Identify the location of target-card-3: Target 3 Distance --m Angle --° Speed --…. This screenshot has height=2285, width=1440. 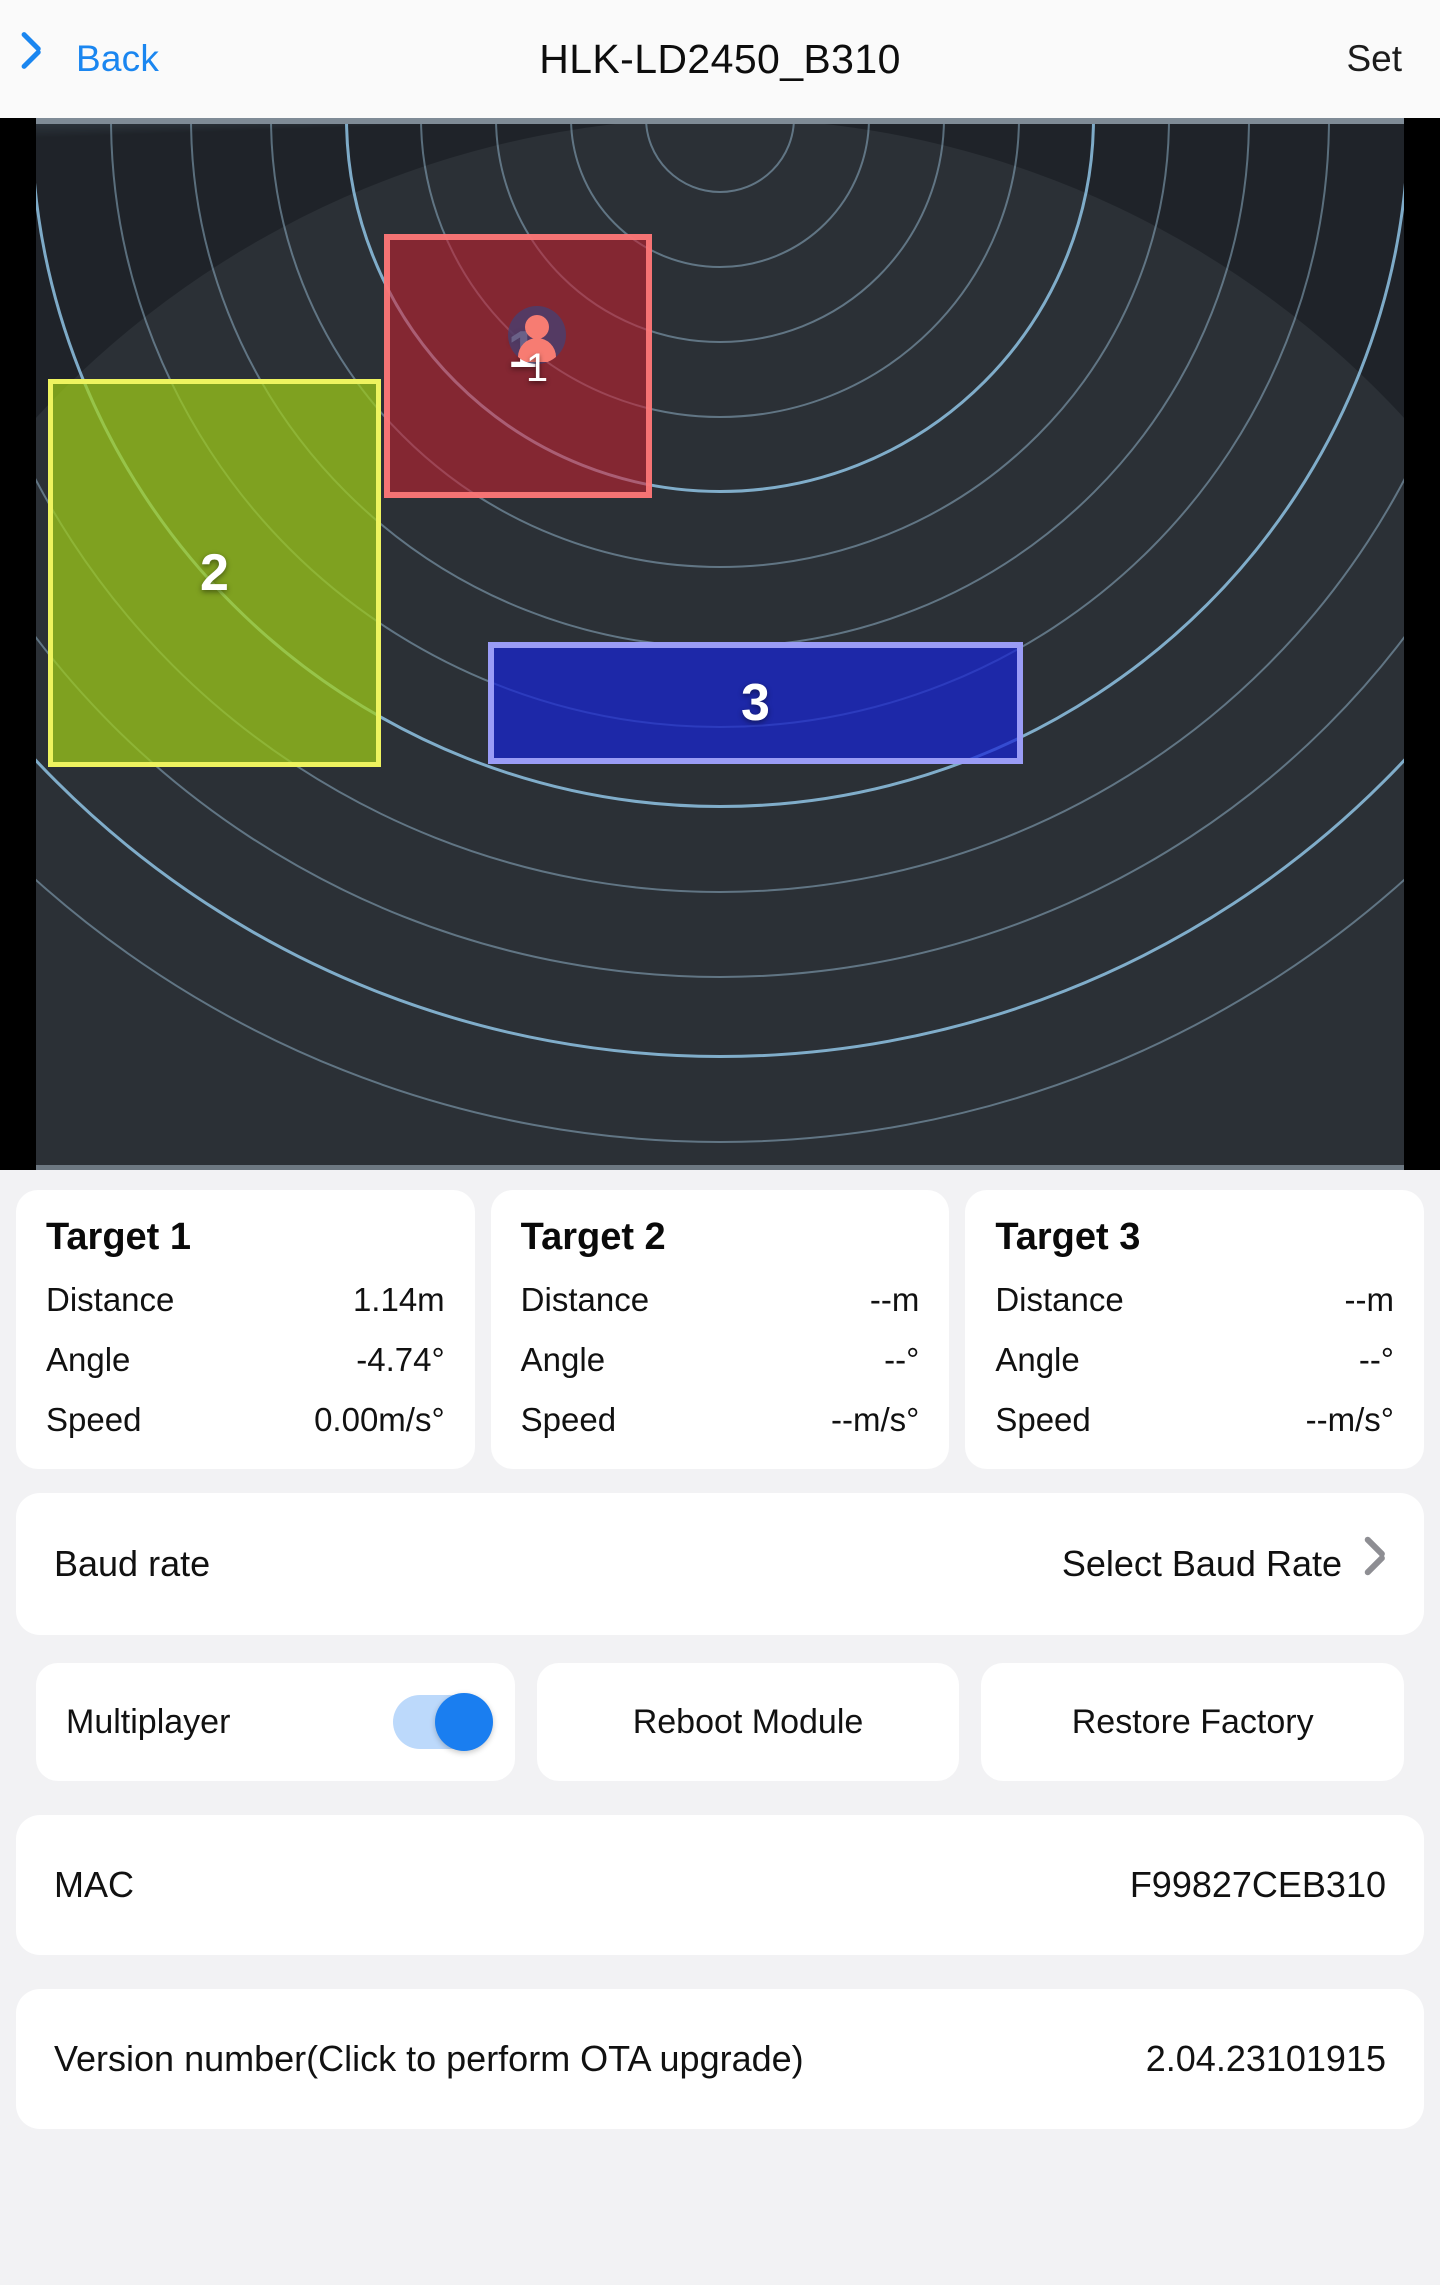
(1195, 1329).